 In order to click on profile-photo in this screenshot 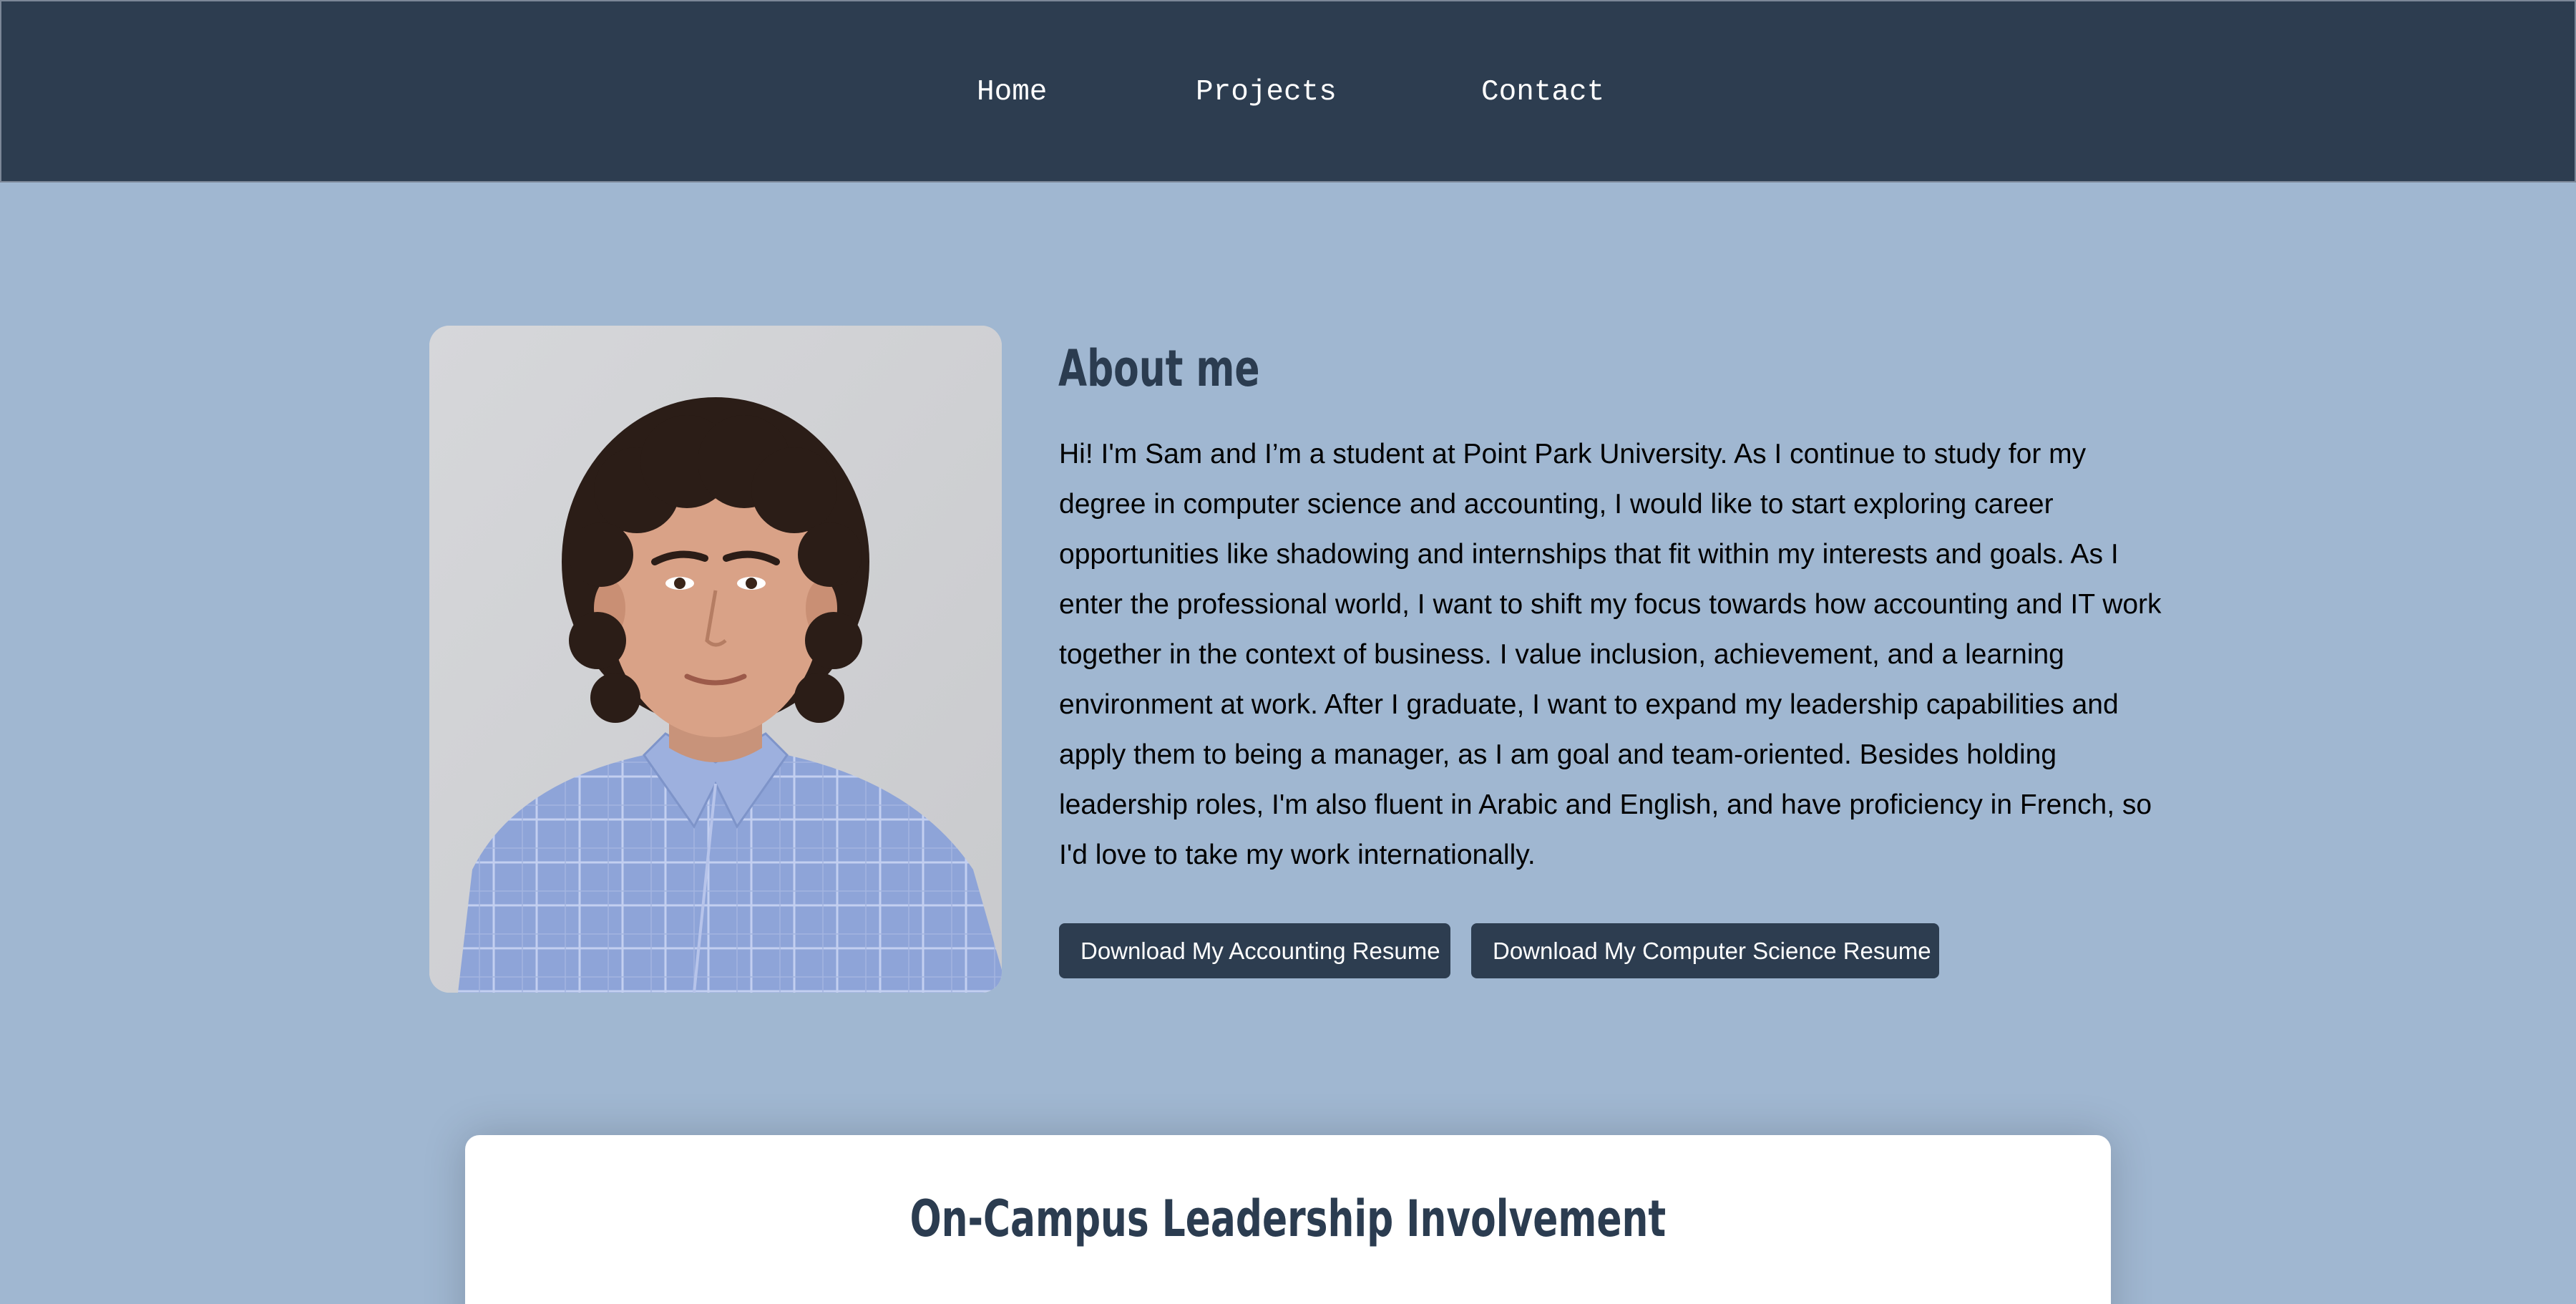, I will do `click(715, 660)`.